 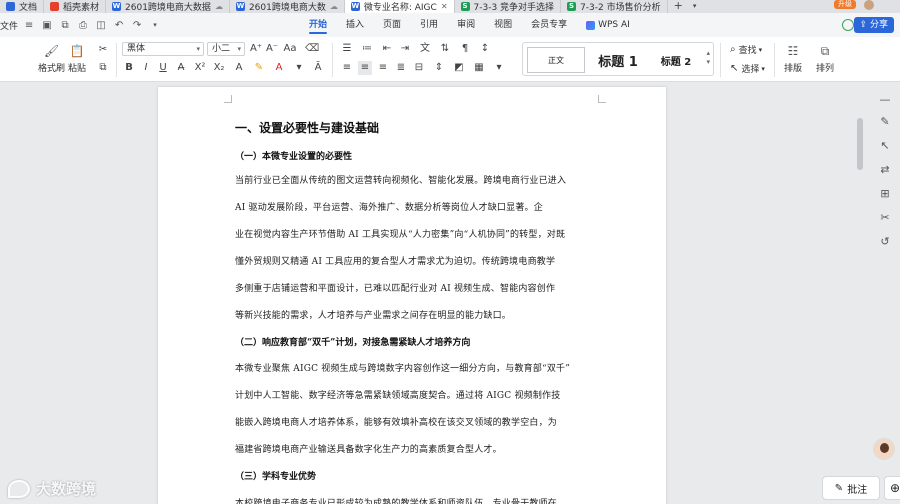 What do you see at coordinates (678, 6) in the screenshot?
I see `new-tab-icon: +` at bounding box center [678, 6].